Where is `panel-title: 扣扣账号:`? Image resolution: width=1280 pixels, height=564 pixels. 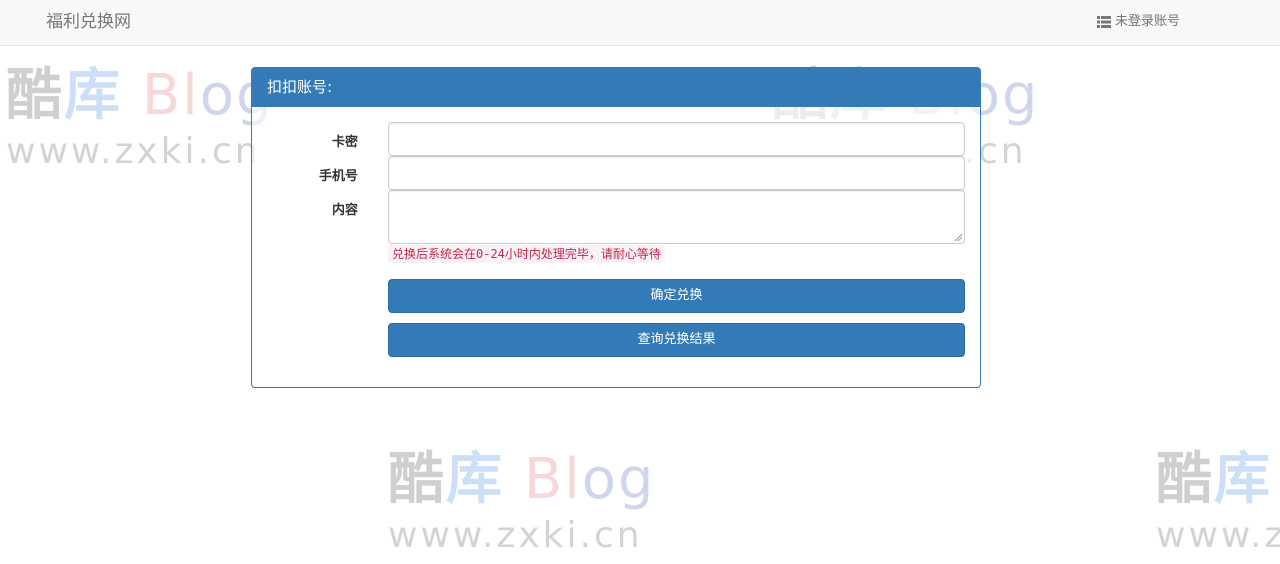 panel-title: 扣扣账号: is located at coordinates (616, 87).